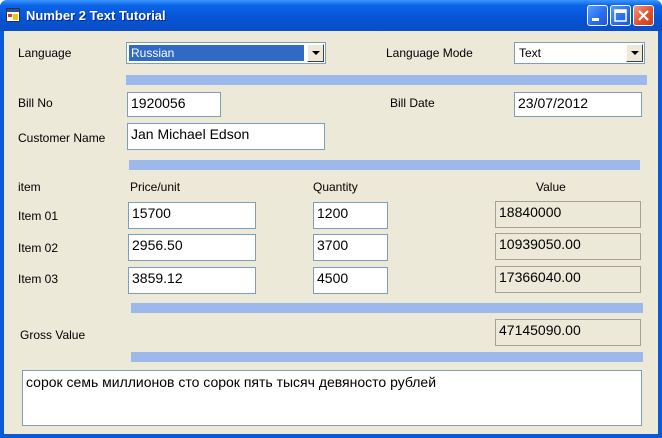 This screenshot has height=438, width=662. I want to click on price-field: 2956.50, so click(192, 247).